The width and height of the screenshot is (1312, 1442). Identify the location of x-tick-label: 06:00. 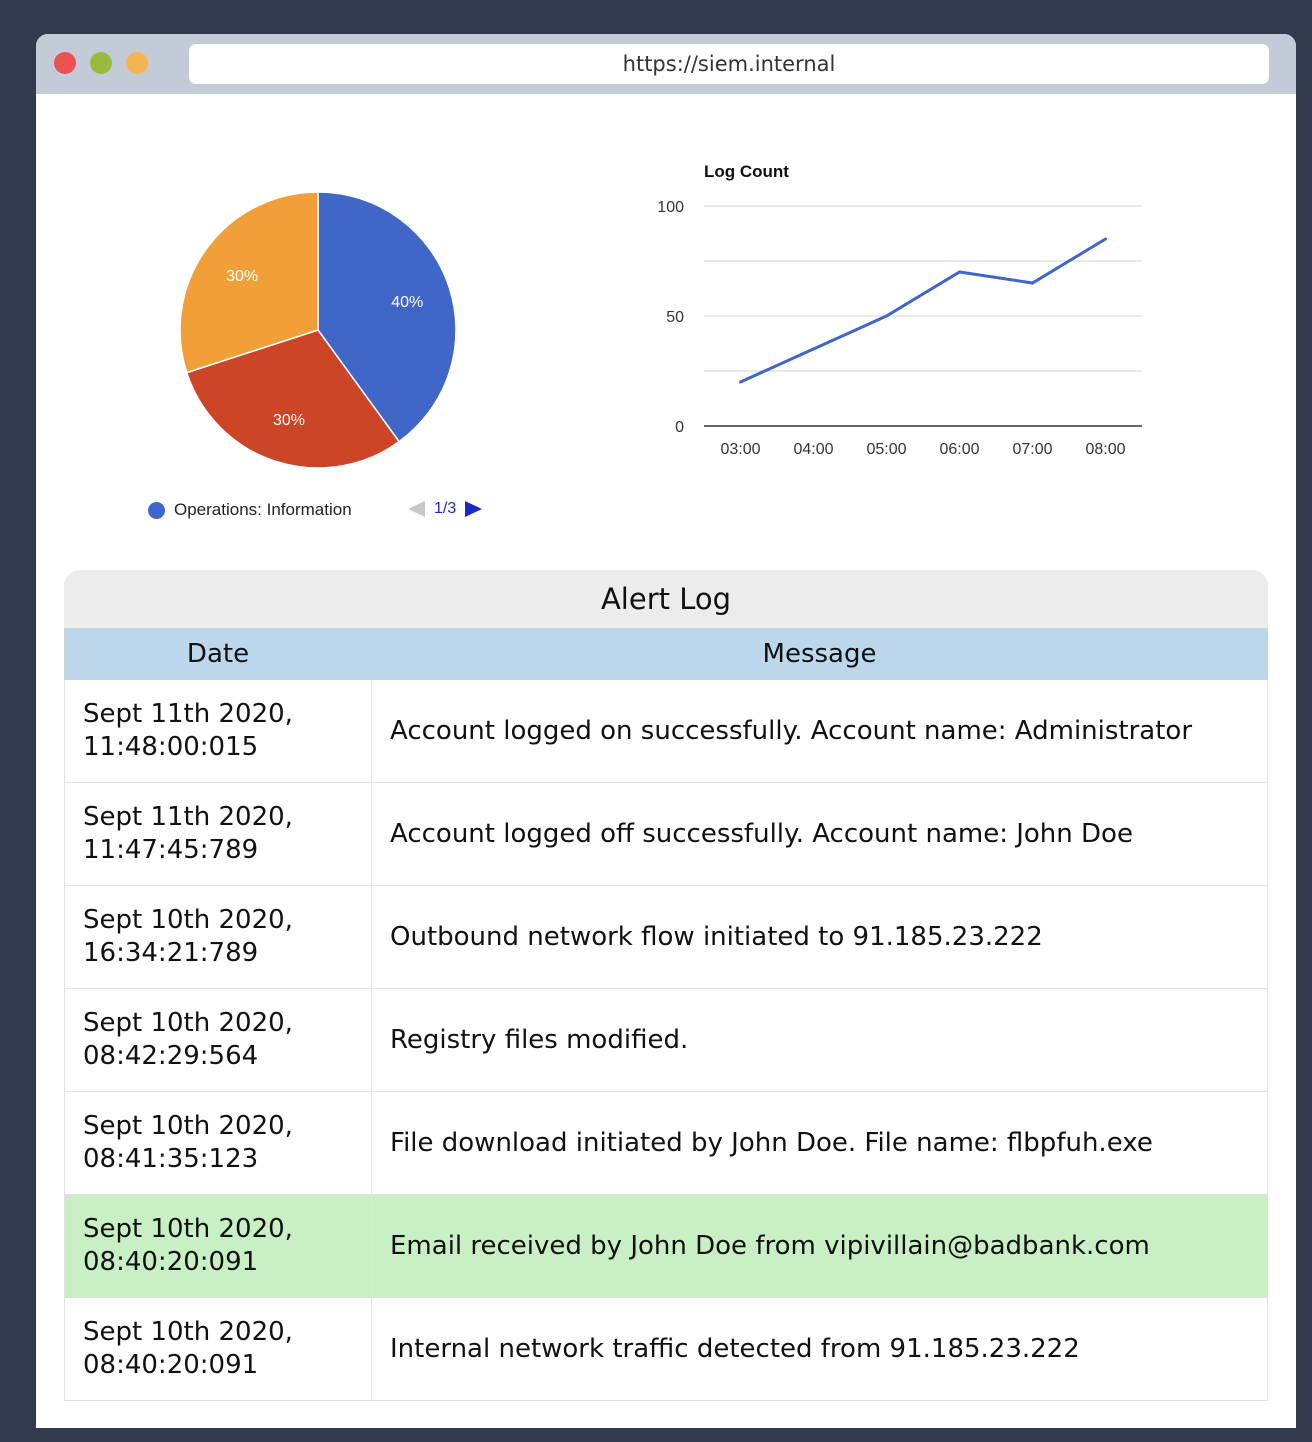
(959, 449).